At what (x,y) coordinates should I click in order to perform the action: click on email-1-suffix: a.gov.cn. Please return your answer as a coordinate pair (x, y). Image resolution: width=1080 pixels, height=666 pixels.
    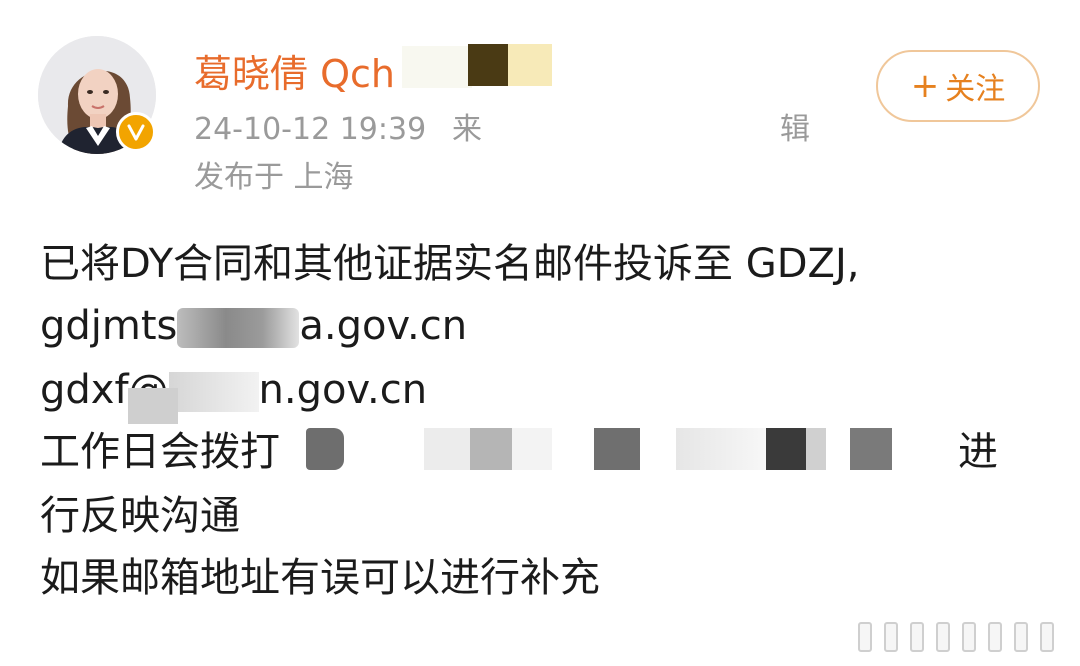
    Looking at the image, I should click on (383, 326).